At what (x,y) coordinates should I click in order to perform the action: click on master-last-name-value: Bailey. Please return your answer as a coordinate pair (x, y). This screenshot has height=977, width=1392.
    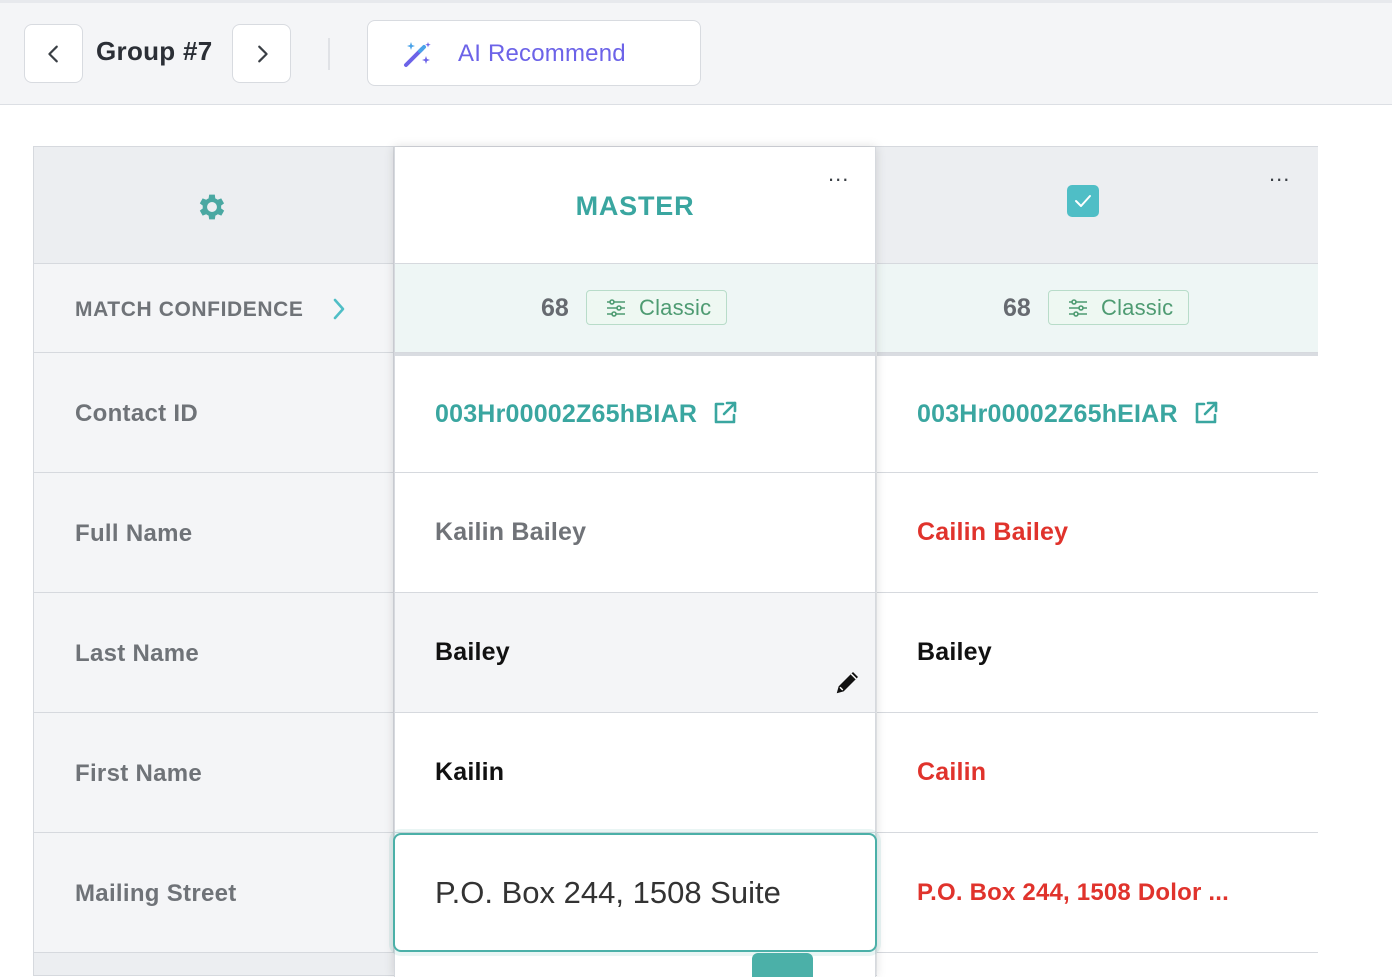
    Looking at the image, I should click on (472, 652).